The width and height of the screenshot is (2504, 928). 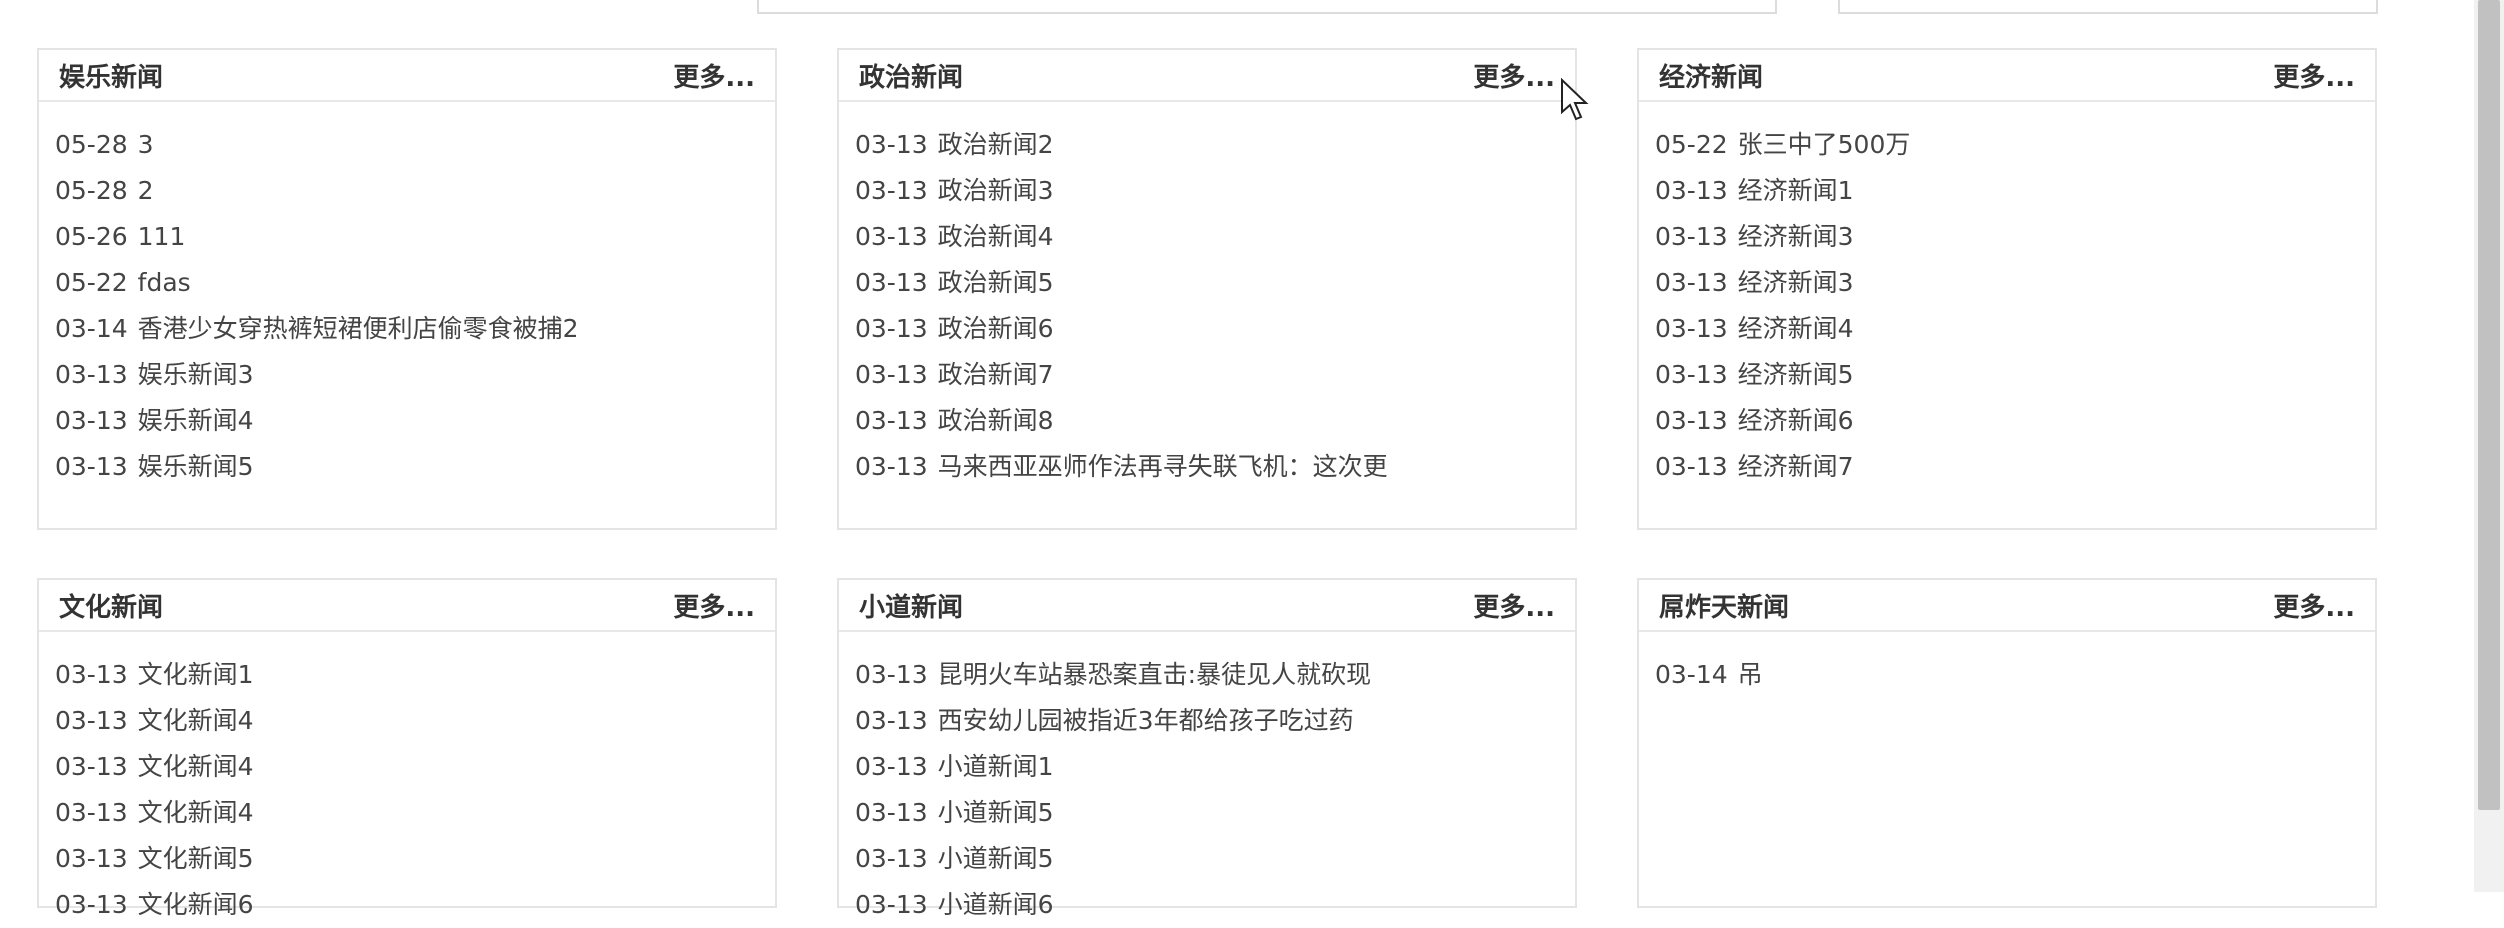 I want to click on search-input-main, so click(x=1267, y=7).